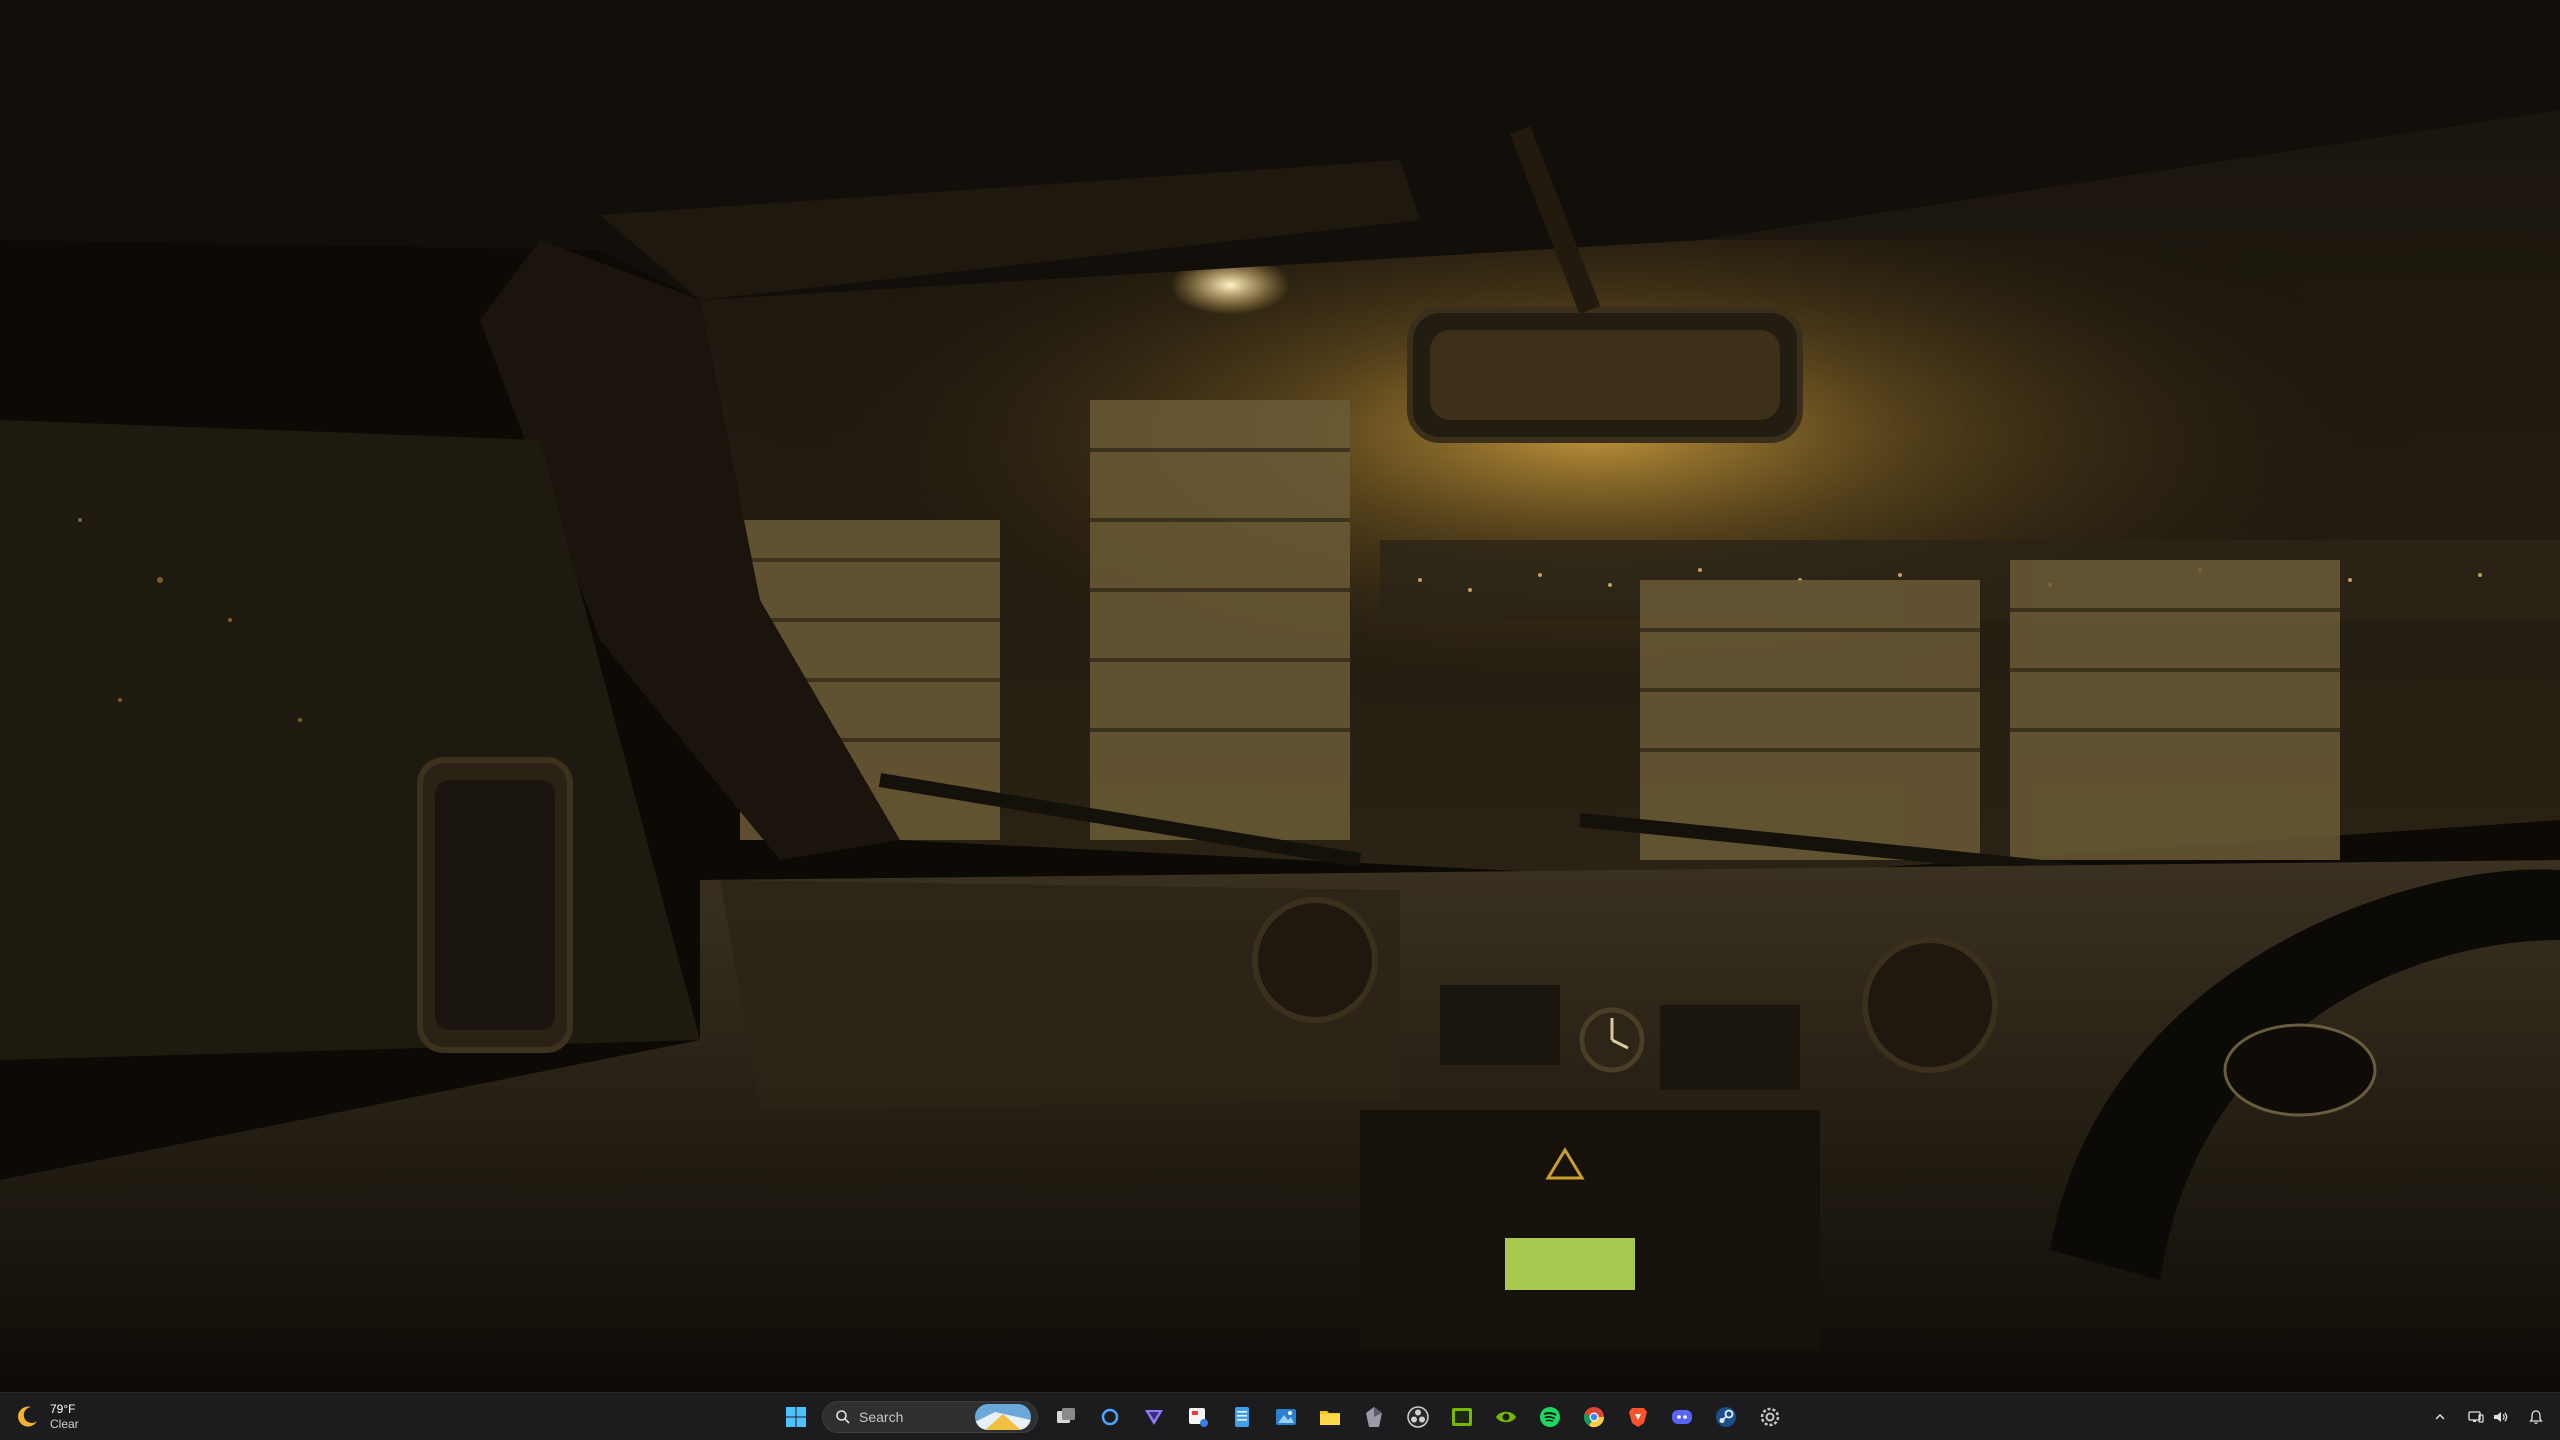 The width and height of the screenshot is (2560, 1440). I want to click on chevron-up-icon, so click(2440, 1416).